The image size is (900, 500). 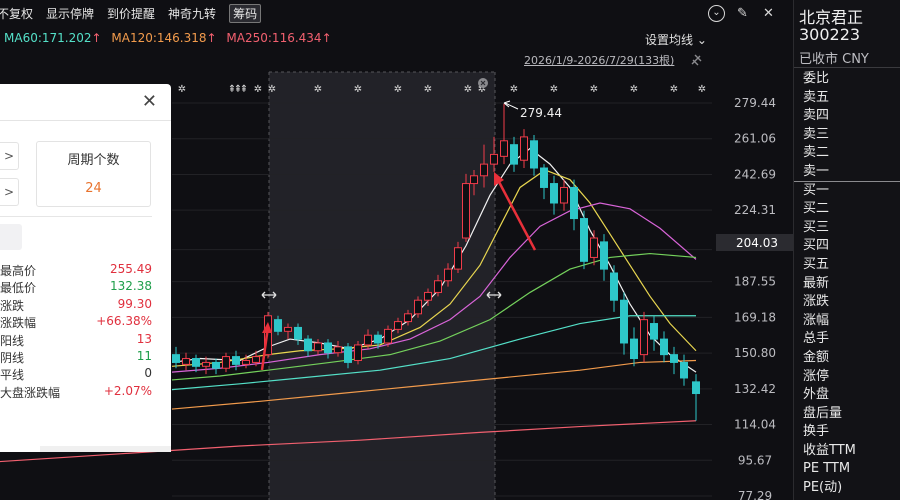 What do you see at coordinates (18, 288) in the screenshot?
I see `stat-label: 最低价` at bounding box center [18, 288].